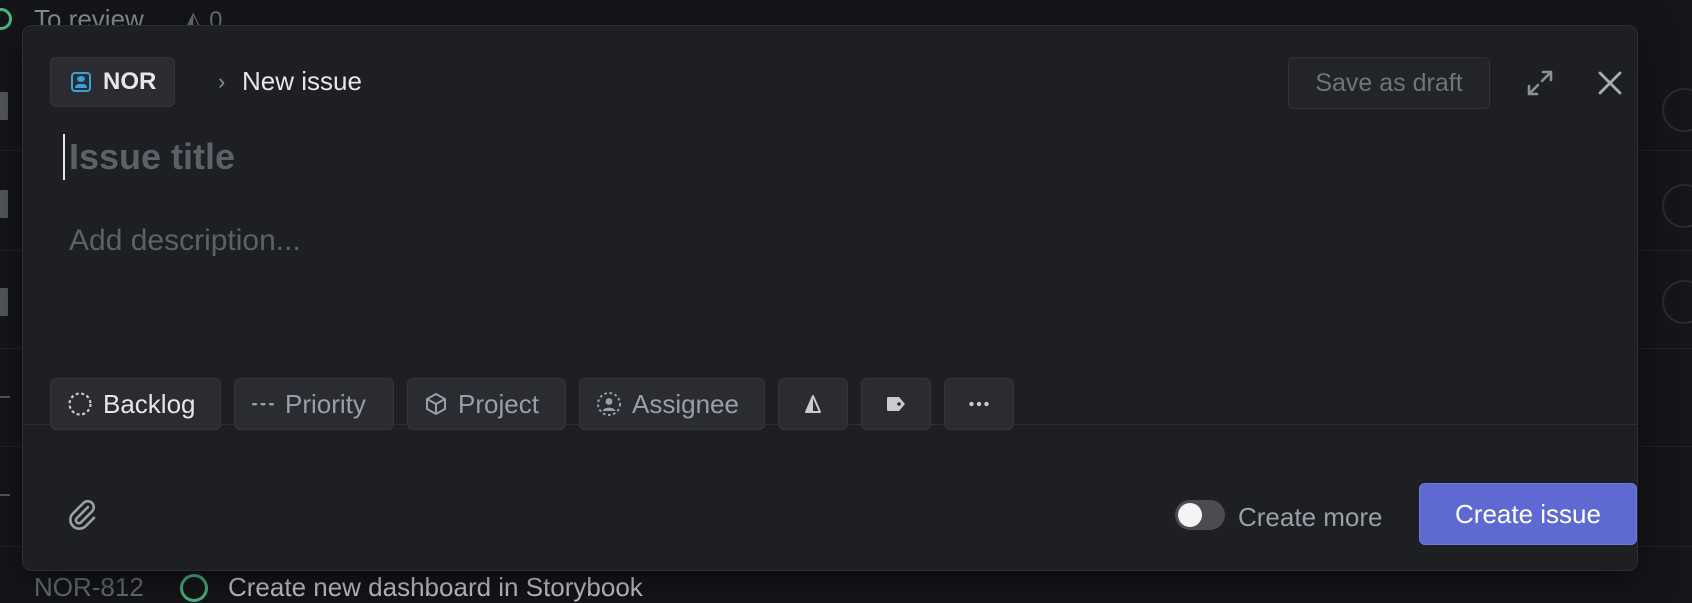  I want to click on assignee-selector: Assignee, so click(672, 404).